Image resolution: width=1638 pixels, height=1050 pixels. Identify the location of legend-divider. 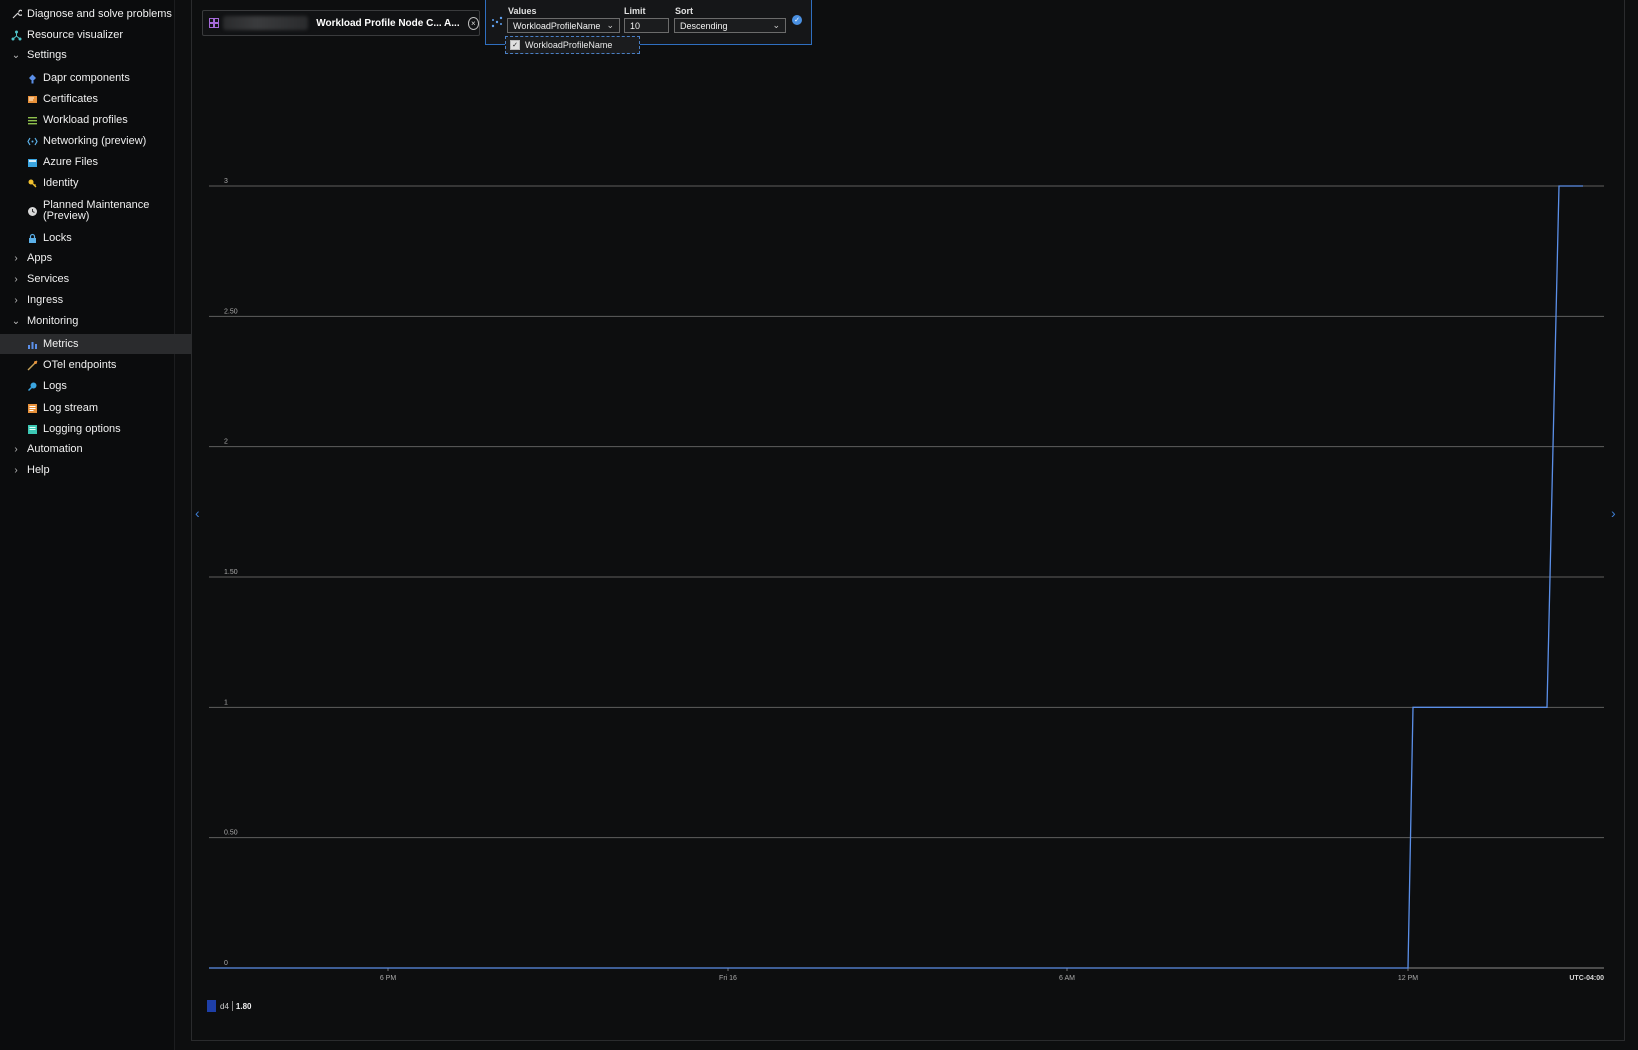
(232, 1006).